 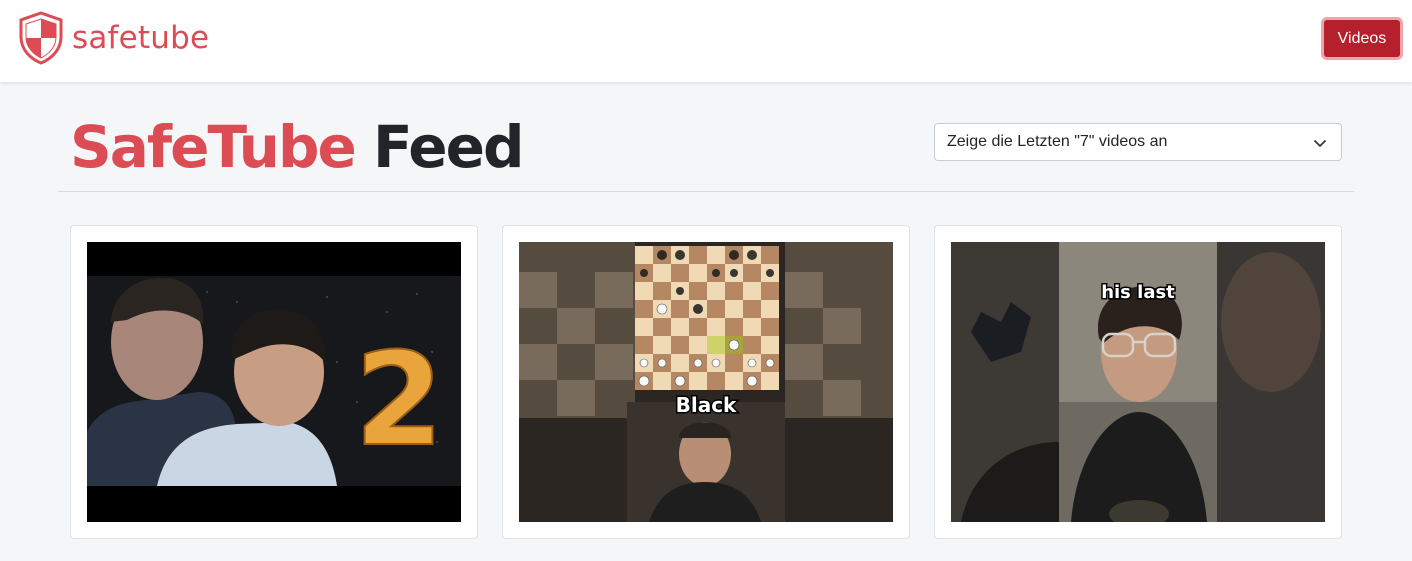 I want to click on video-thumbnail-image: his last, so click(x=1138, y=382).